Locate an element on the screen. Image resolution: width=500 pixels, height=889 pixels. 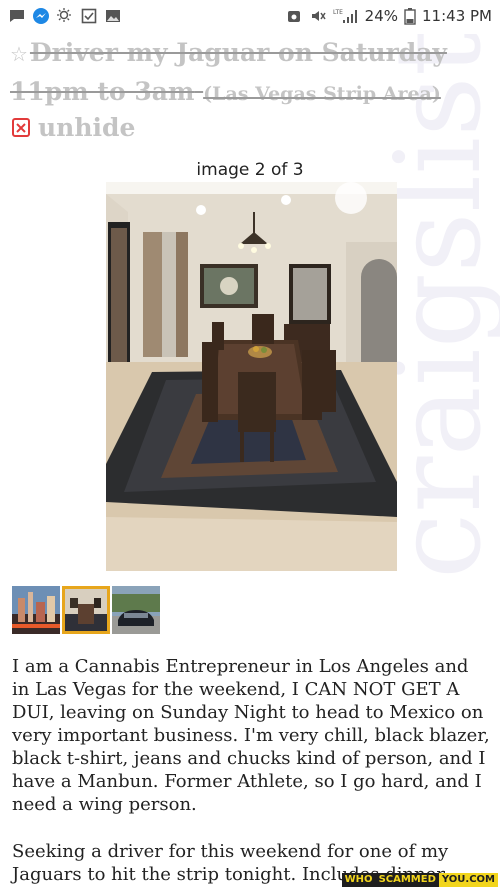
watermark-text: craigslist is located at coordinates (442, 306).